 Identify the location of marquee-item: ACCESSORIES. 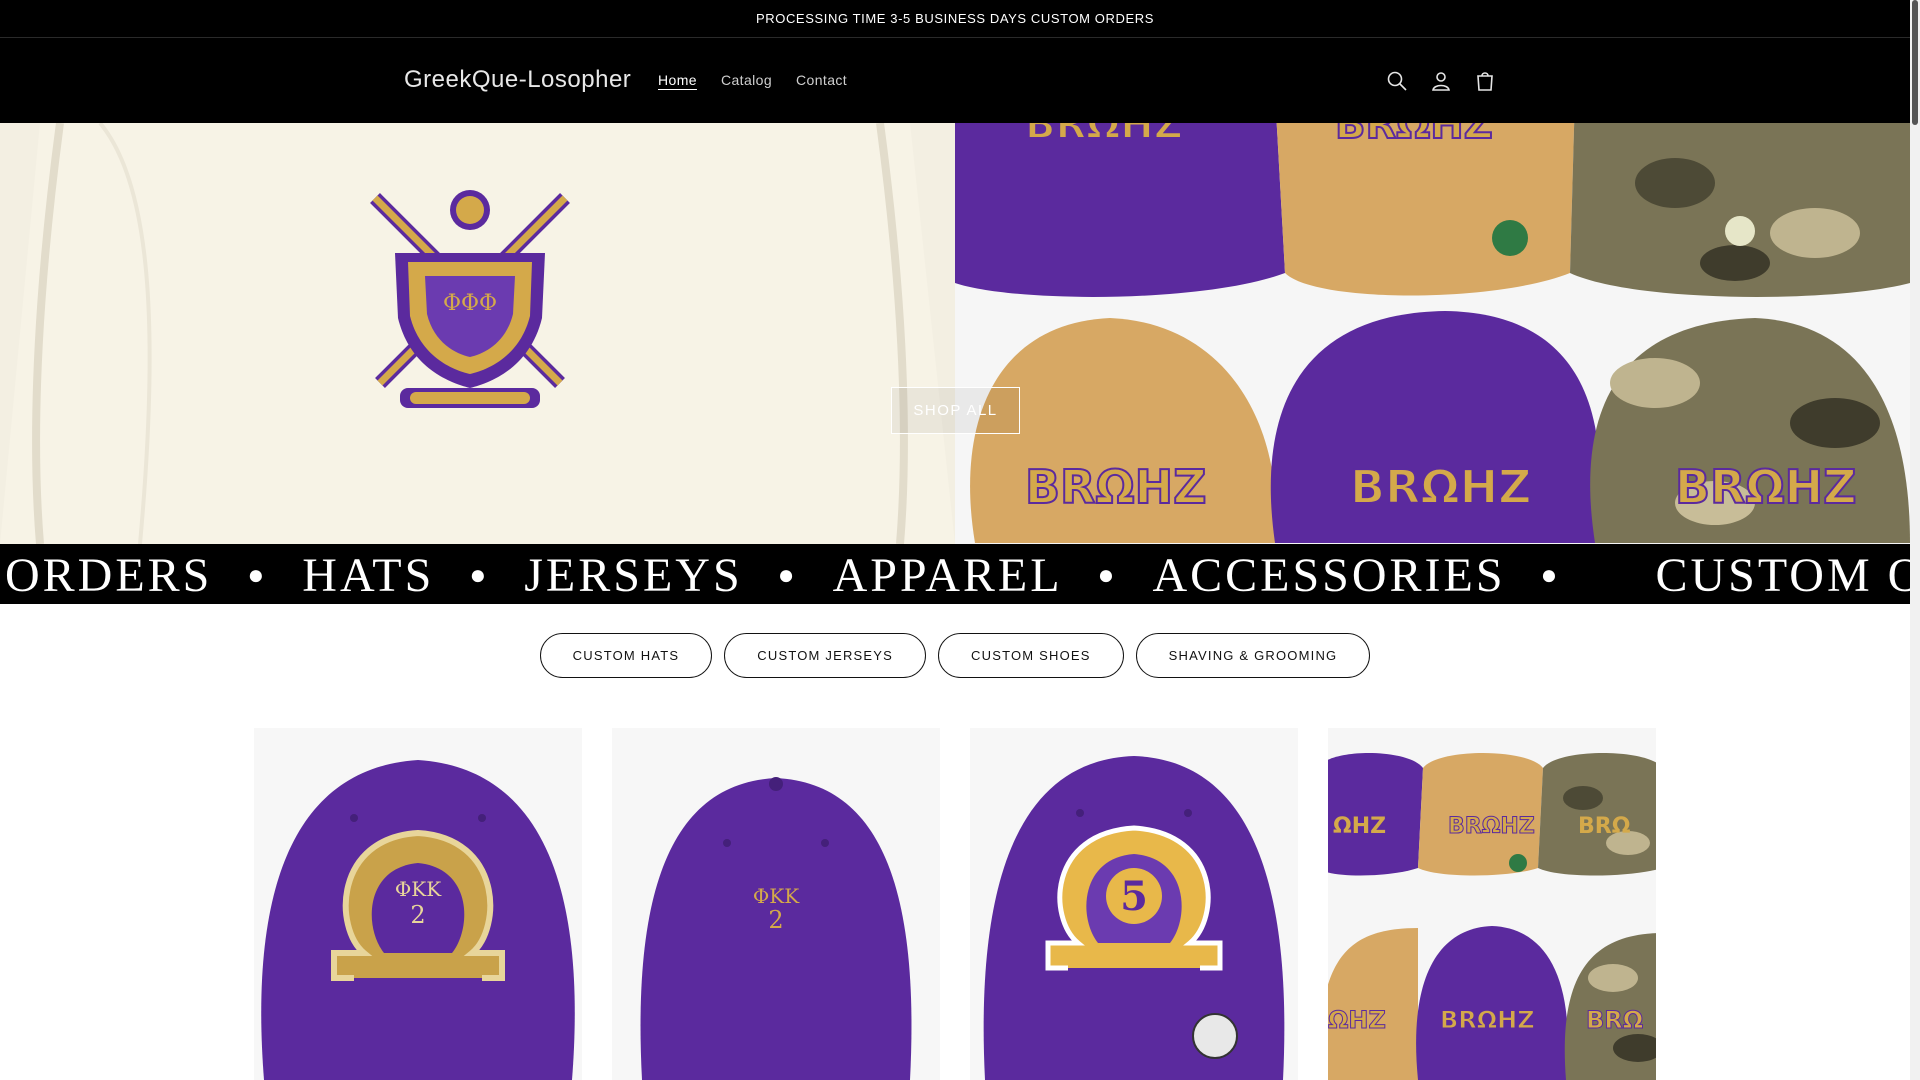
(1329, 575).